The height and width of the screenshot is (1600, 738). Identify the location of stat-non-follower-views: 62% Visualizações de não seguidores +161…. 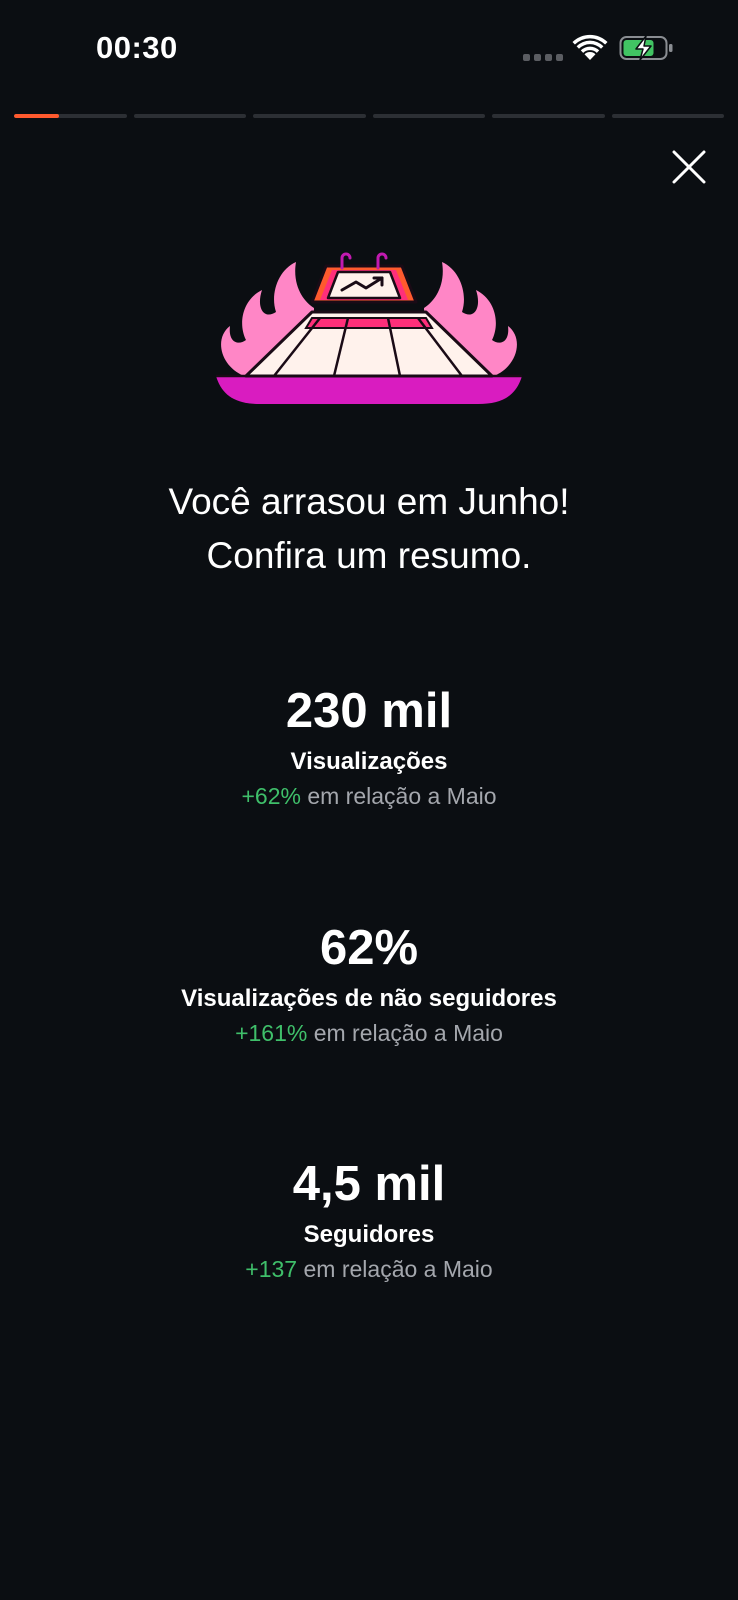
(369, 984).